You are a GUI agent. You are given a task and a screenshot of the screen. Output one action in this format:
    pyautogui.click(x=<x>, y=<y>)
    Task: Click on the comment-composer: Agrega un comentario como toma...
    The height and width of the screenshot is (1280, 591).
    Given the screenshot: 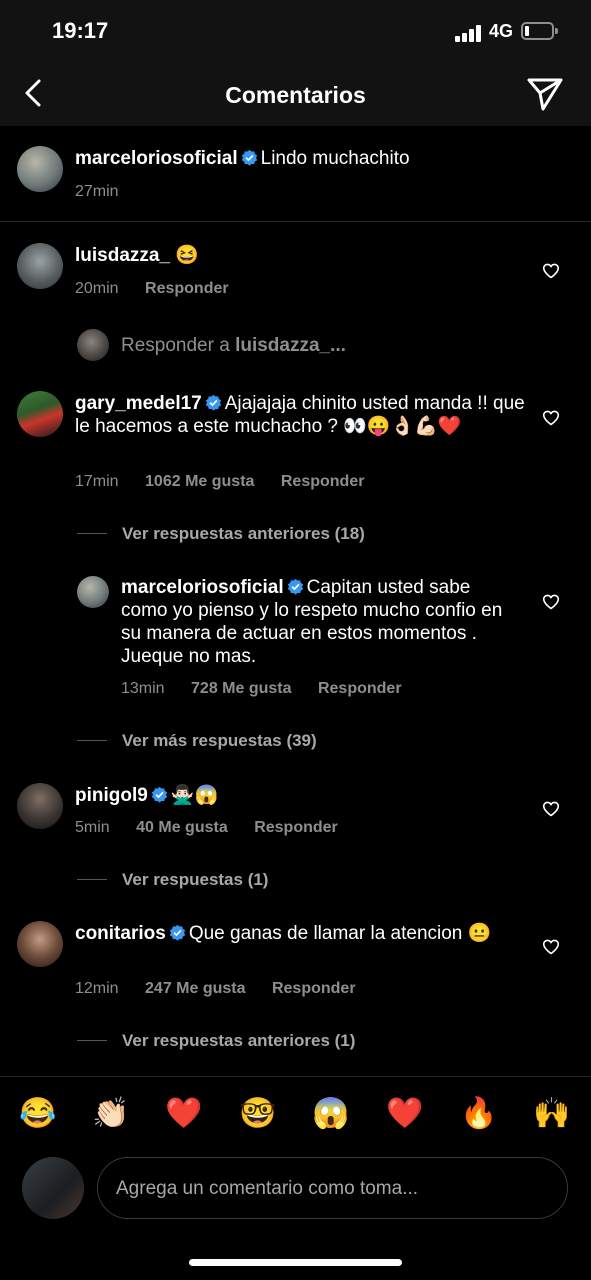 What is the action you would take?
    pyautogui.click(x=295, y=1190)
    